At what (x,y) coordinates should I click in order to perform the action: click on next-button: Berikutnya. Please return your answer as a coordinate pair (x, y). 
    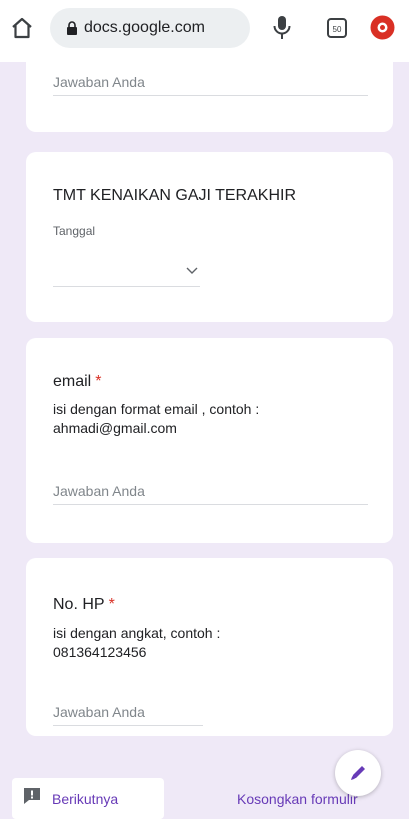
    Looking at the image, I should click on (88, 798).